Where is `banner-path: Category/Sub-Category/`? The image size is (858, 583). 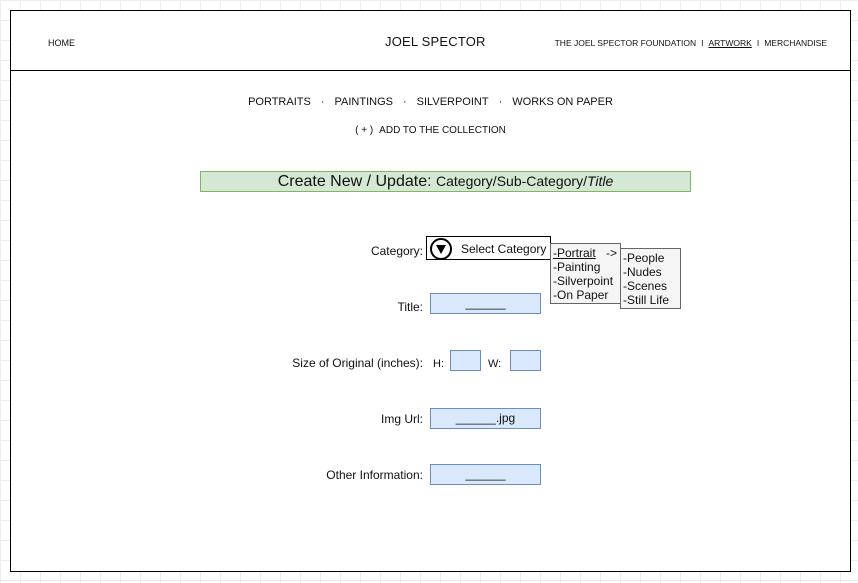
banner-path: Category/Sub-Category/ is located at coordinates (511, 181).